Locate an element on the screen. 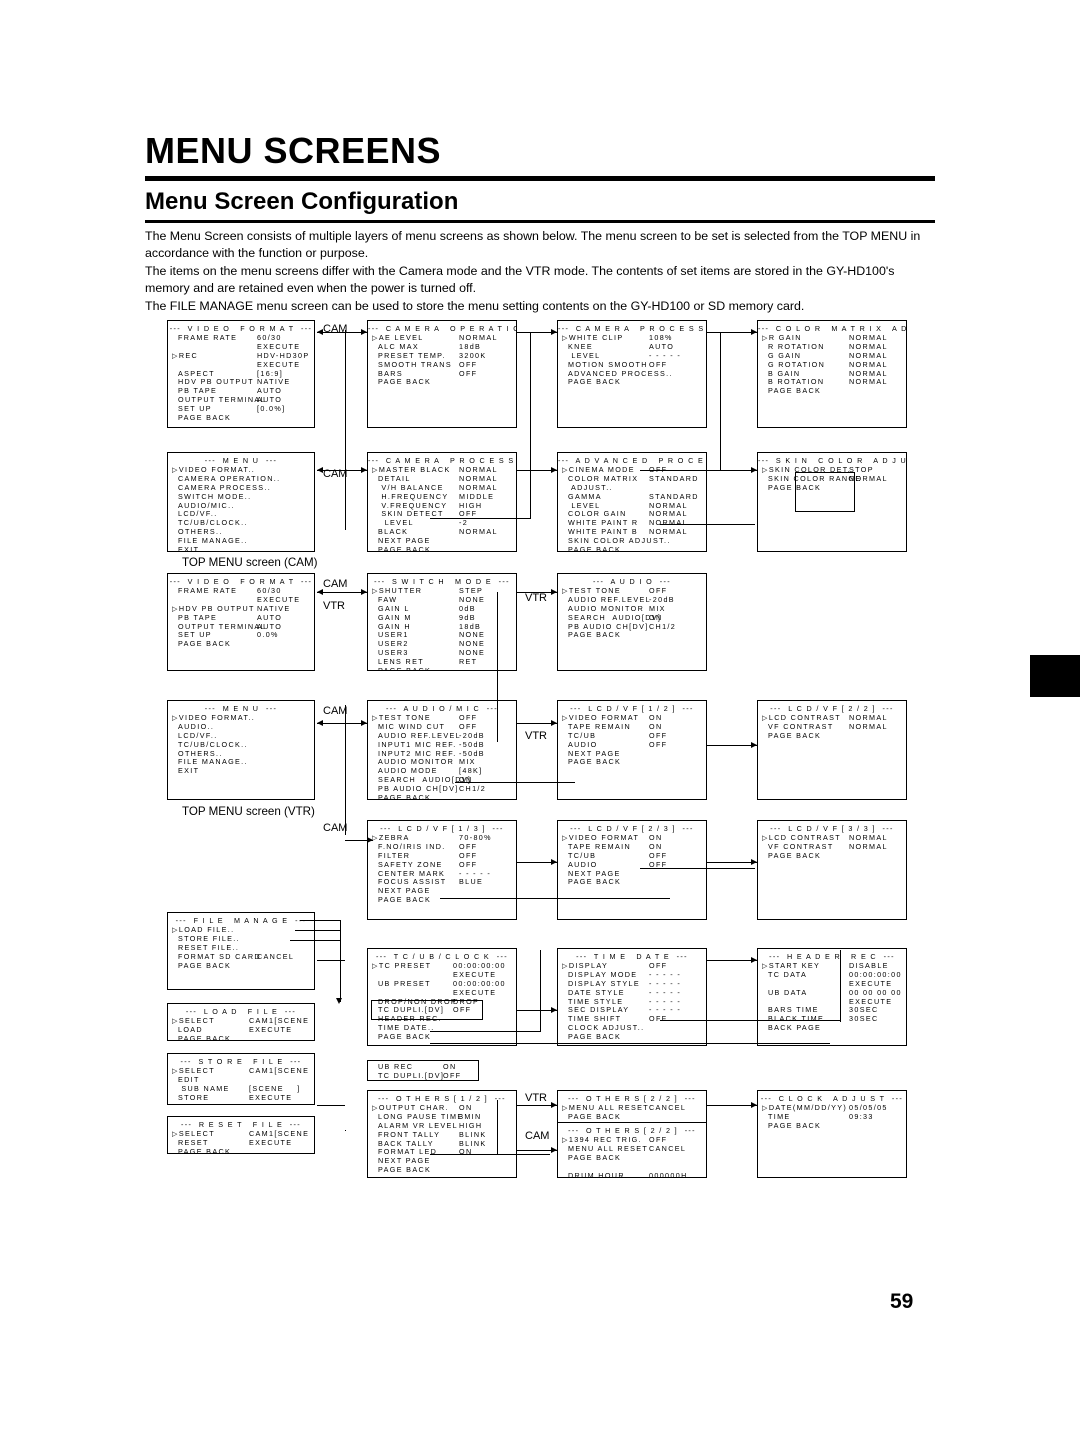  menu-screen-title: --- L C D / V F [ 2 / 3 ] --- is located at coordinates (632, 828).